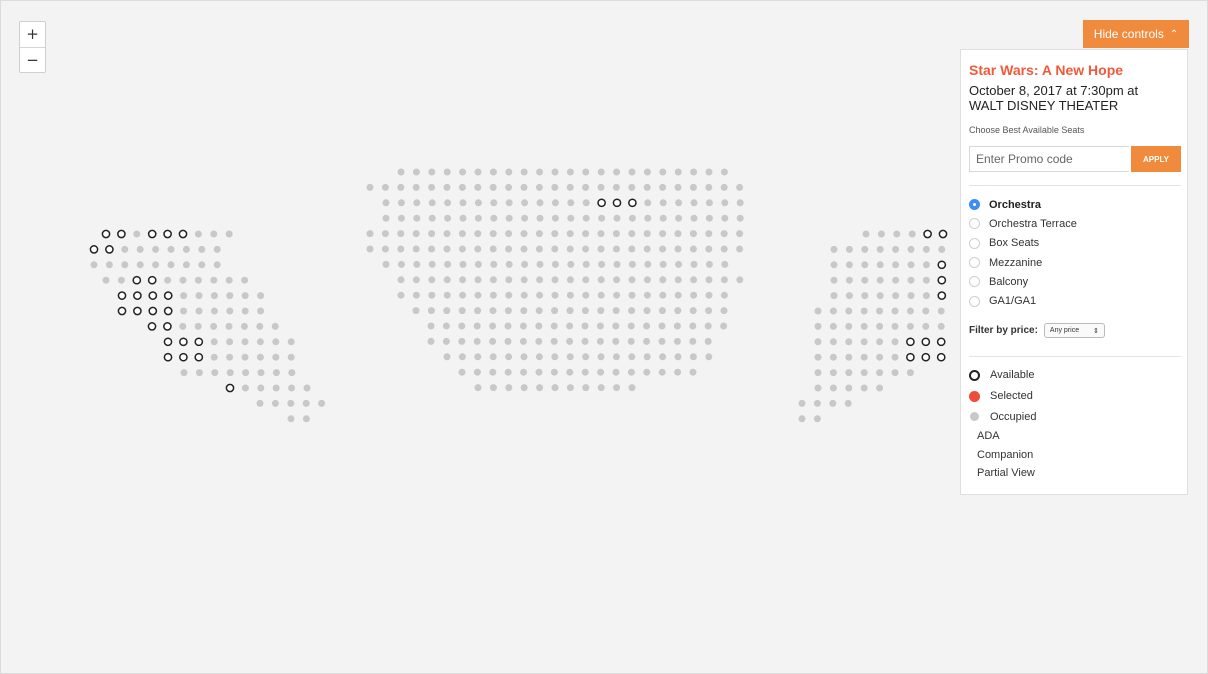  I want to click on section-option-ga1: GA1/GA1, so click(1023, 300).